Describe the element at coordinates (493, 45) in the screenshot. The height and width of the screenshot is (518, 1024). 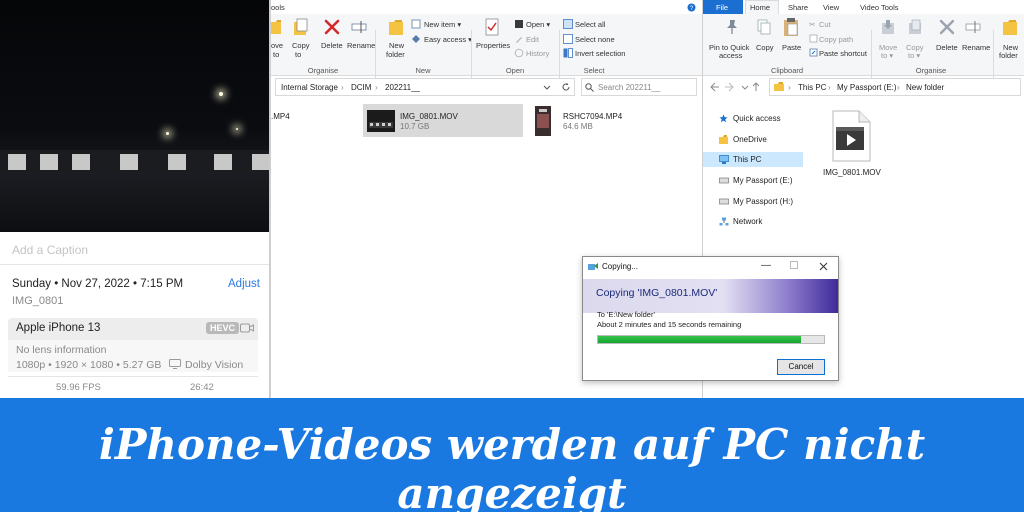
I see `properties-label: Properties` at that location.